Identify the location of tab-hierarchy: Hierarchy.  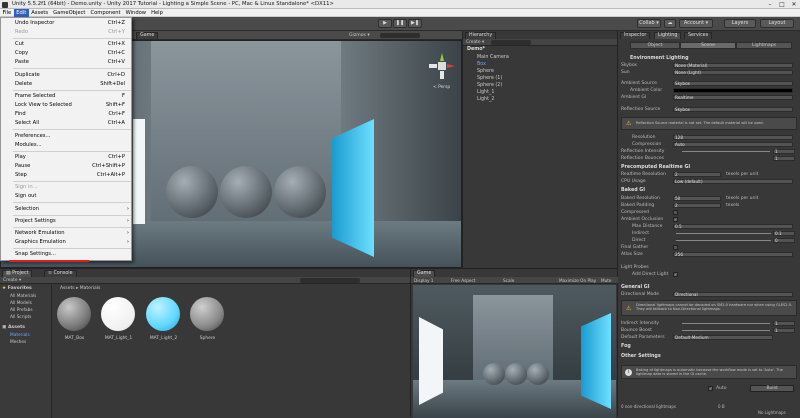
(481, 35).